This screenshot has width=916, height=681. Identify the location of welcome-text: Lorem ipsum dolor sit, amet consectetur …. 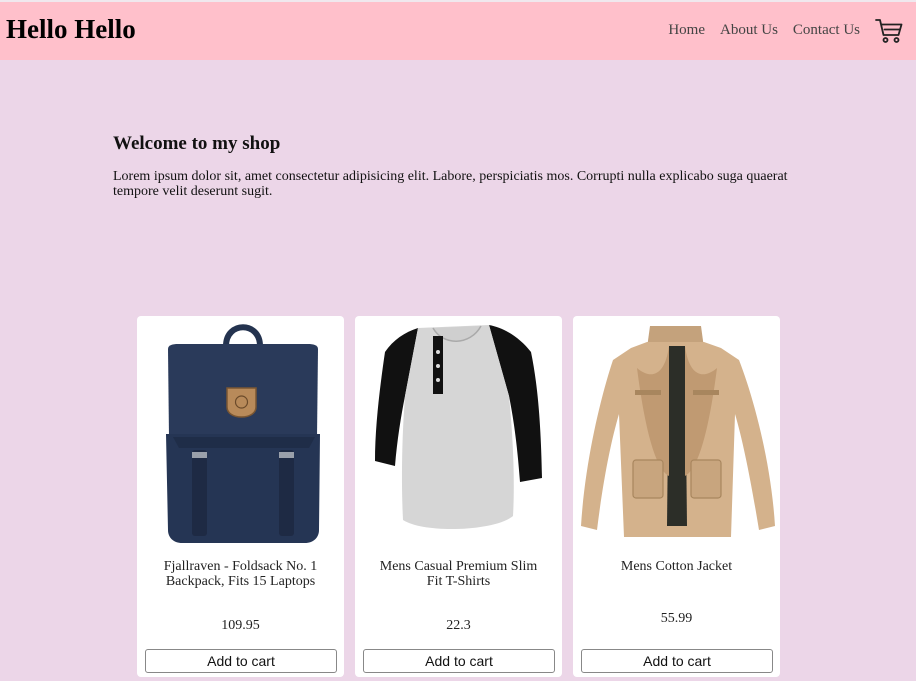
(450, 184).